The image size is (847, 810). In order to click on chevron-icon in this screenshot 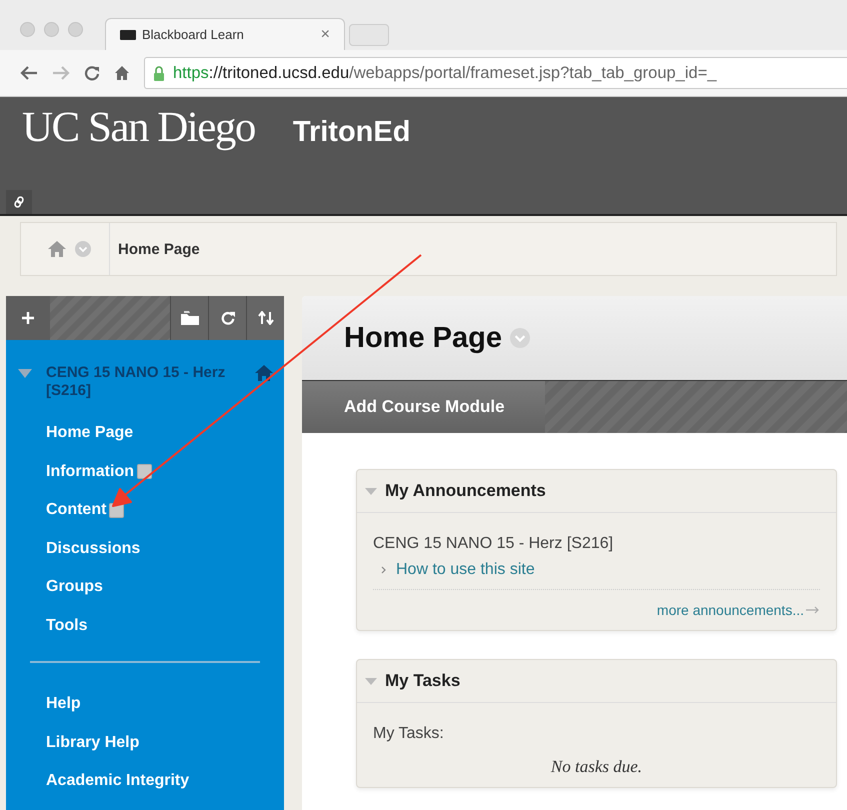, I will do `click(383, 570)`.